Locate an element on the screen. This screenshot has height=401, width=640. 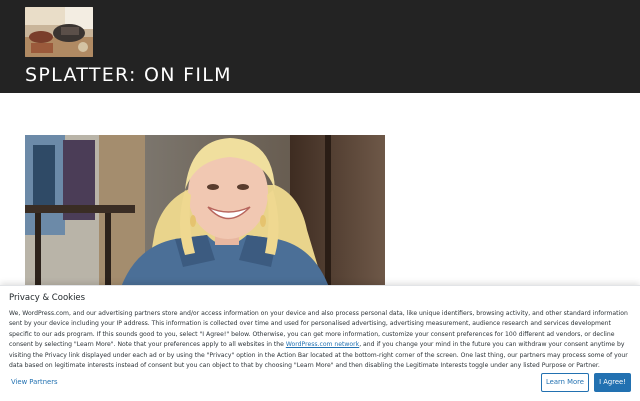
learn-more-button: Learn More is located at coordinates (565, 382).